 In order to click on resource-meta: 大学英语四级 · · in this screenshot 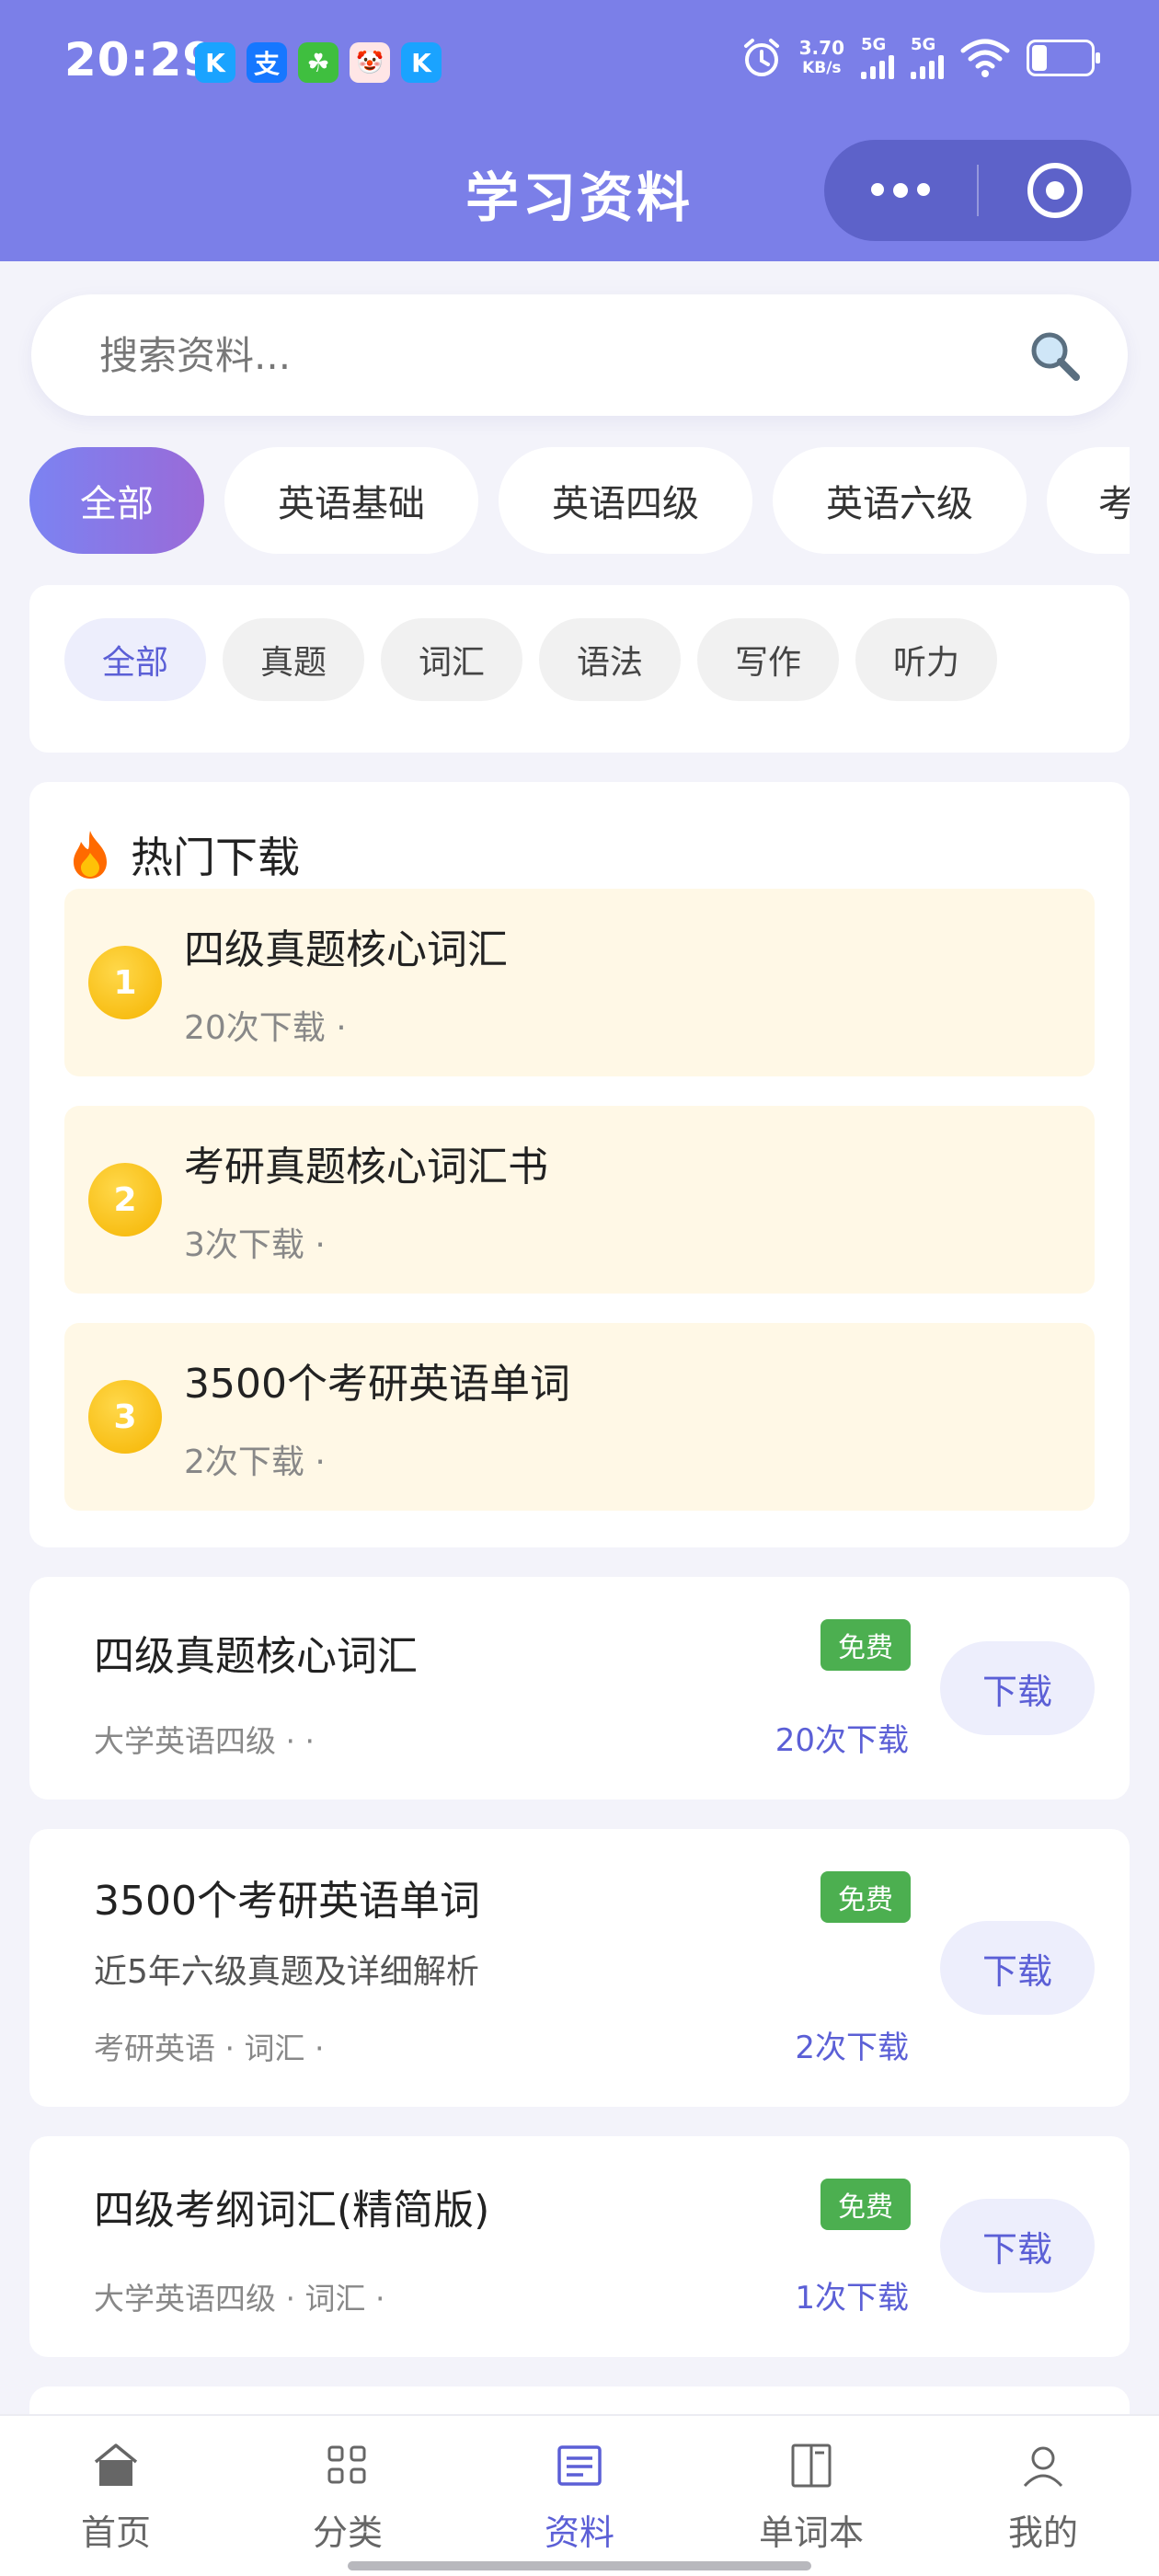, I will do `click(204, 1741)`.